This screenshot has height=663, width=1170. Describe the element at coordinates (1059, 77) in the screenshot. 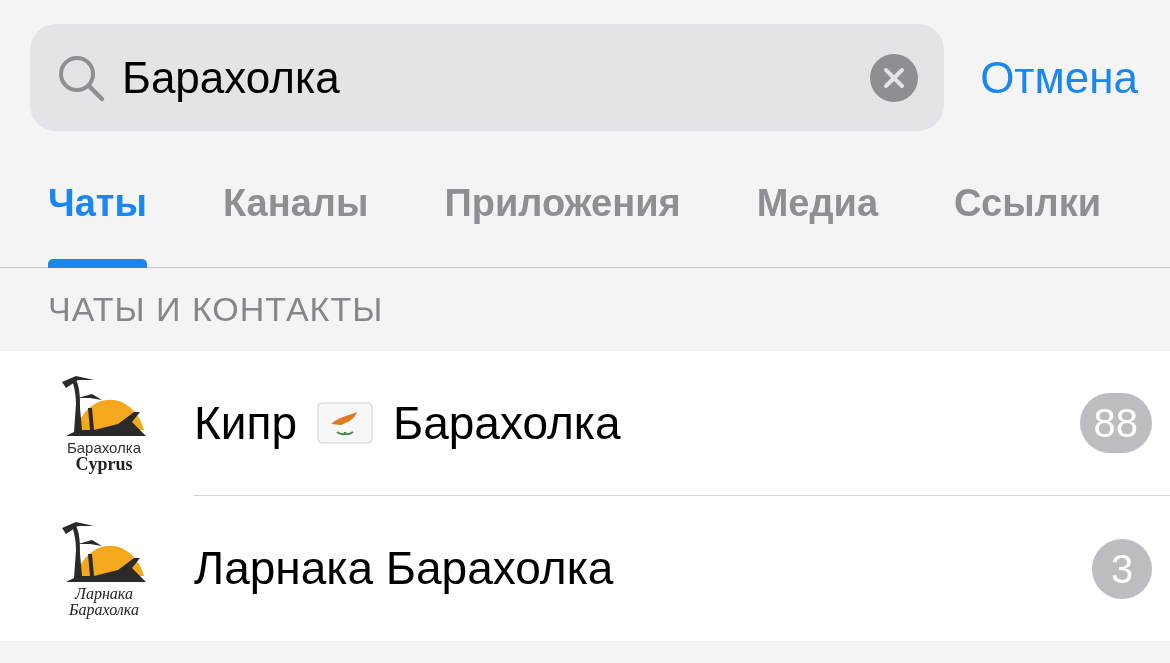

I see `cancel-button: Отмена` at that location.